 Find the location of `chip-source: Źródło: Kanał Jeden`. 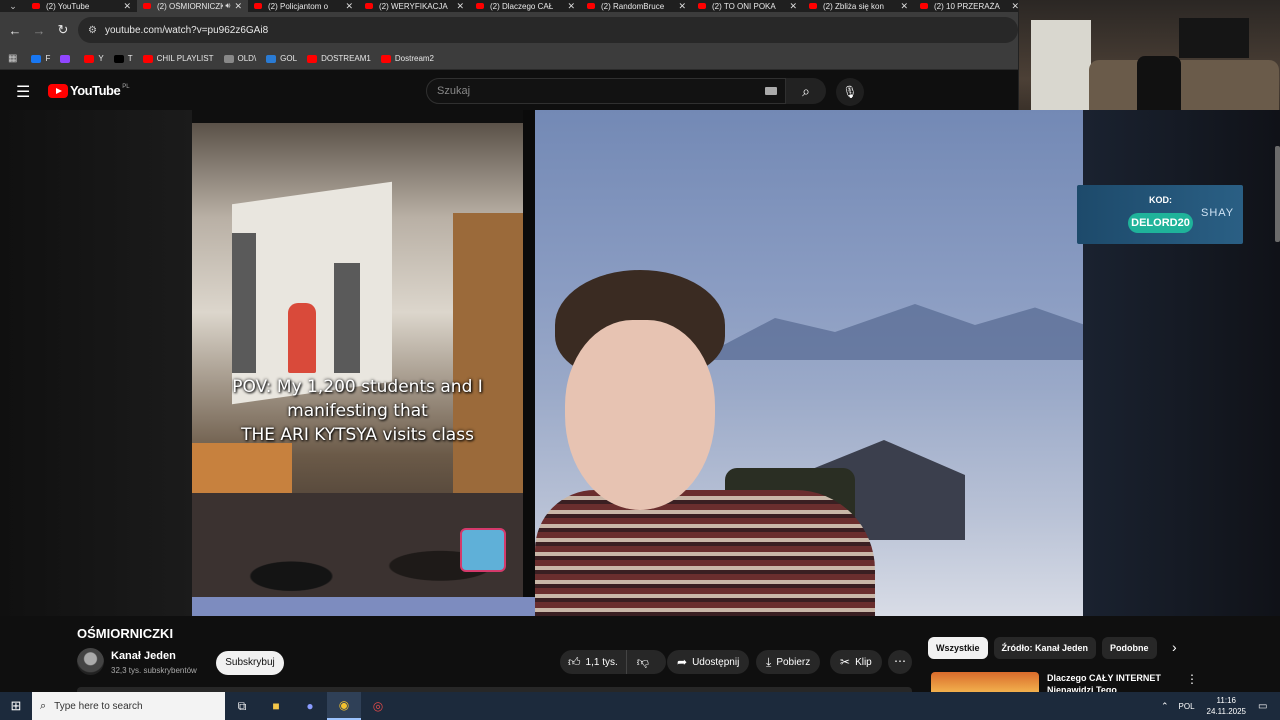

chip-source: Źródło: Kanał Jeden is located at coordinates (1045, 648).